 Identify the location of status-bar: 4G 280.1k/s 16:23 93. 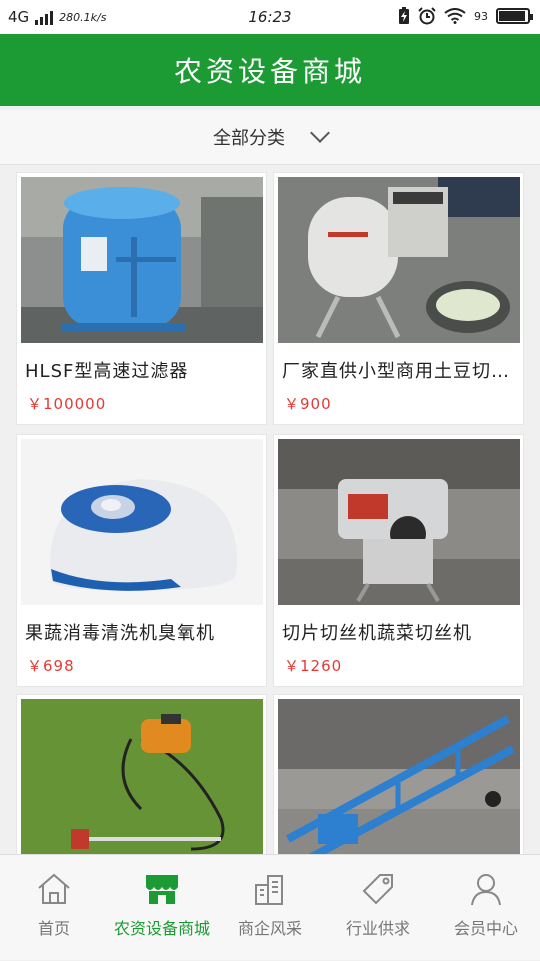
(270, 17).